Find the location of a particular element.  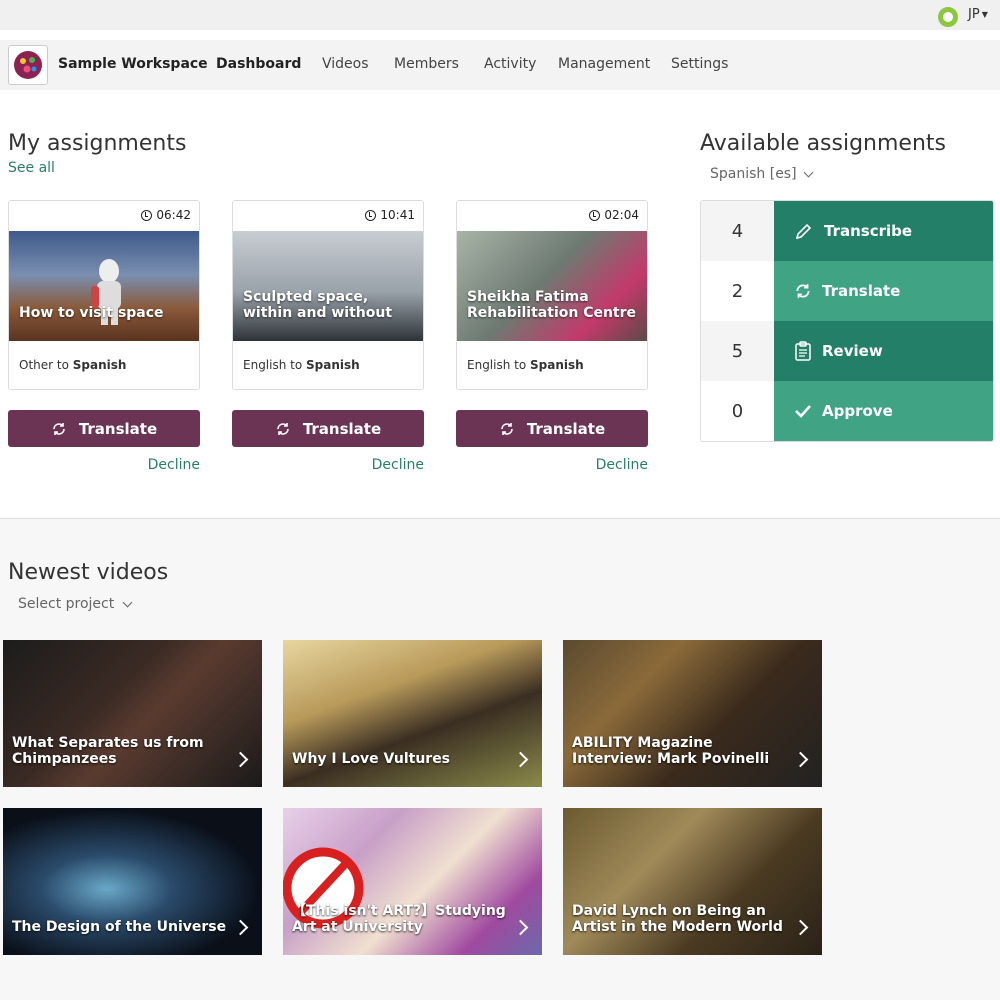

video-thumbnail: How to visit space is located at coordinates (104, 286).